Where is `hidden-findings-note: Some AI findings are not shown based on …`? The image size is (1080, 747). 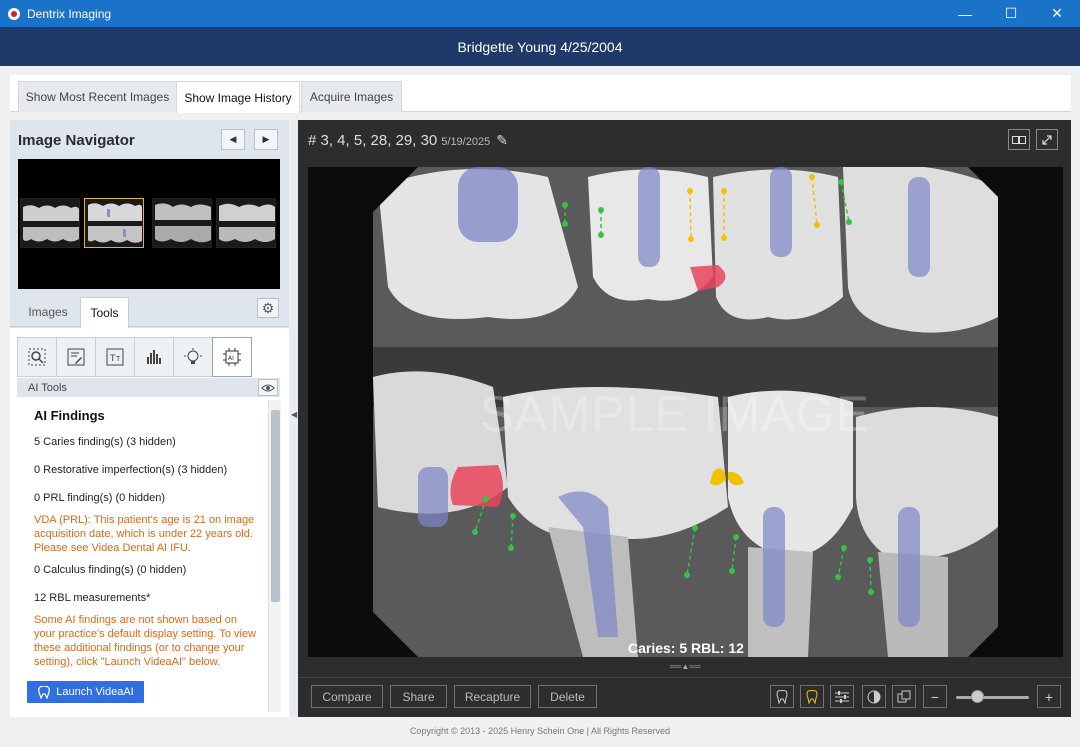
hidden-findings-note: Some AI findings are not shown based on … is located at coordinates (145, 641).